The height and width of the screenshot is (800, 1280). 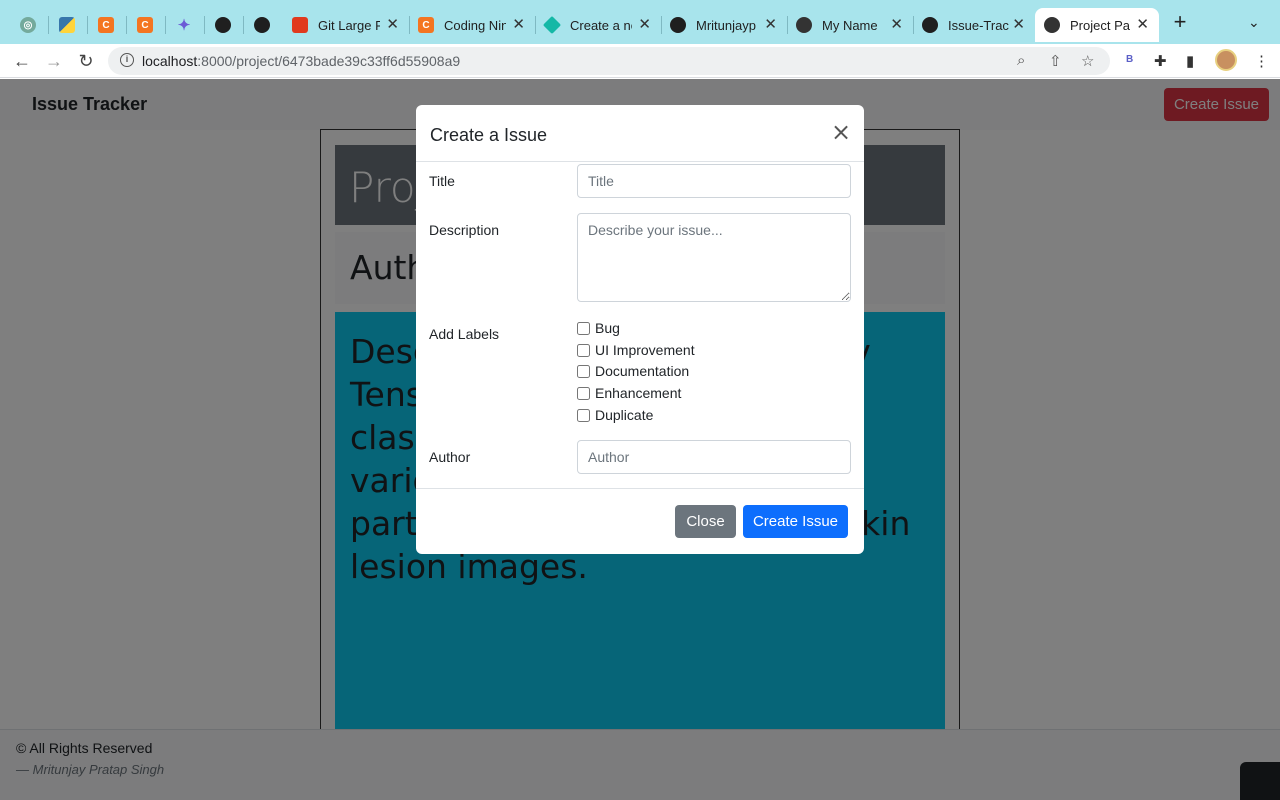 I want to click on description-label: Description, so click(x=464, y=230).